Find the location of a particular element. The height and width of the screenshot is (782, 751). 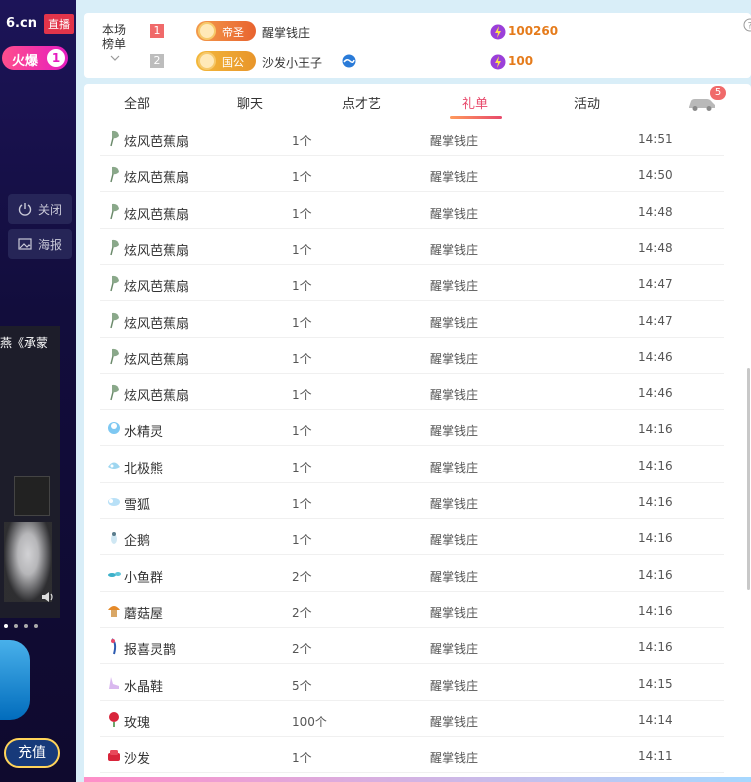

close-button: 关闭 is located at coordinates (40, 209).